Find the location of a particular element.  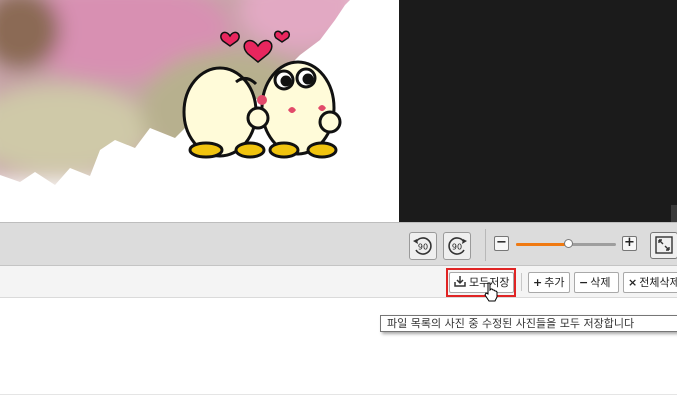

fit-screen-icon is located at coordinates (664, 245).